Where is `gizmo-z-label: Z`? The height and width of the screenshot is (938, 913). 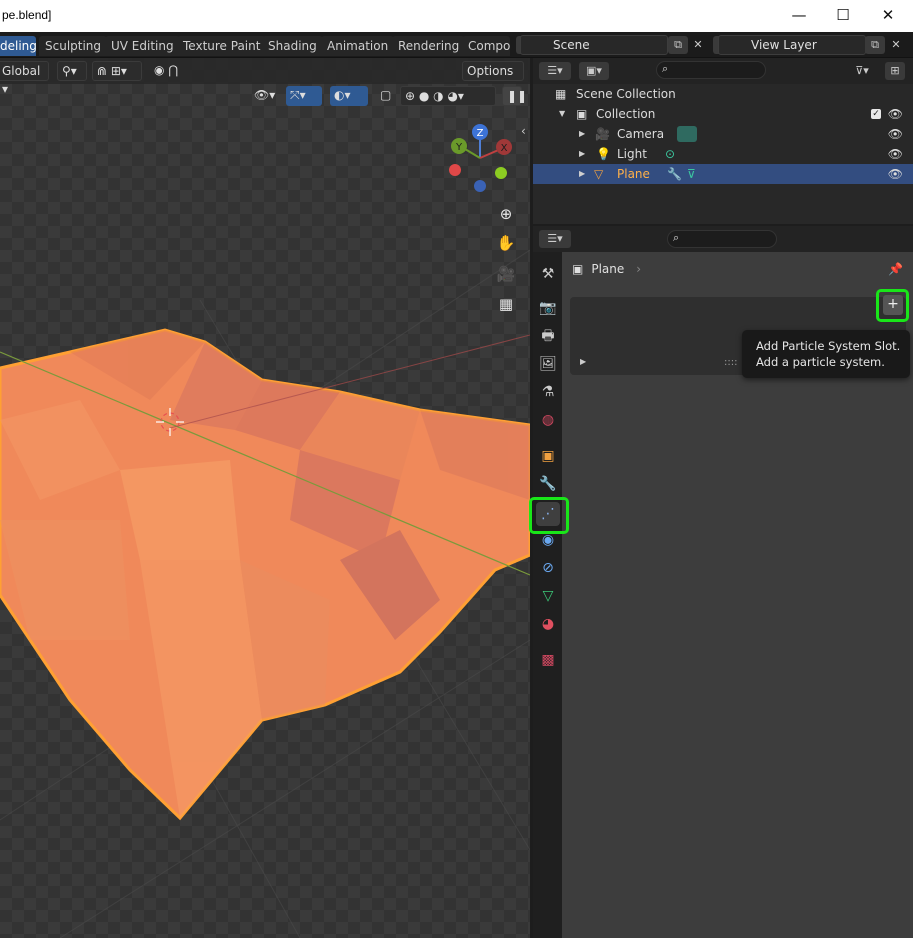
gizmo-z-label: Z is located at coordinates (480, 133).